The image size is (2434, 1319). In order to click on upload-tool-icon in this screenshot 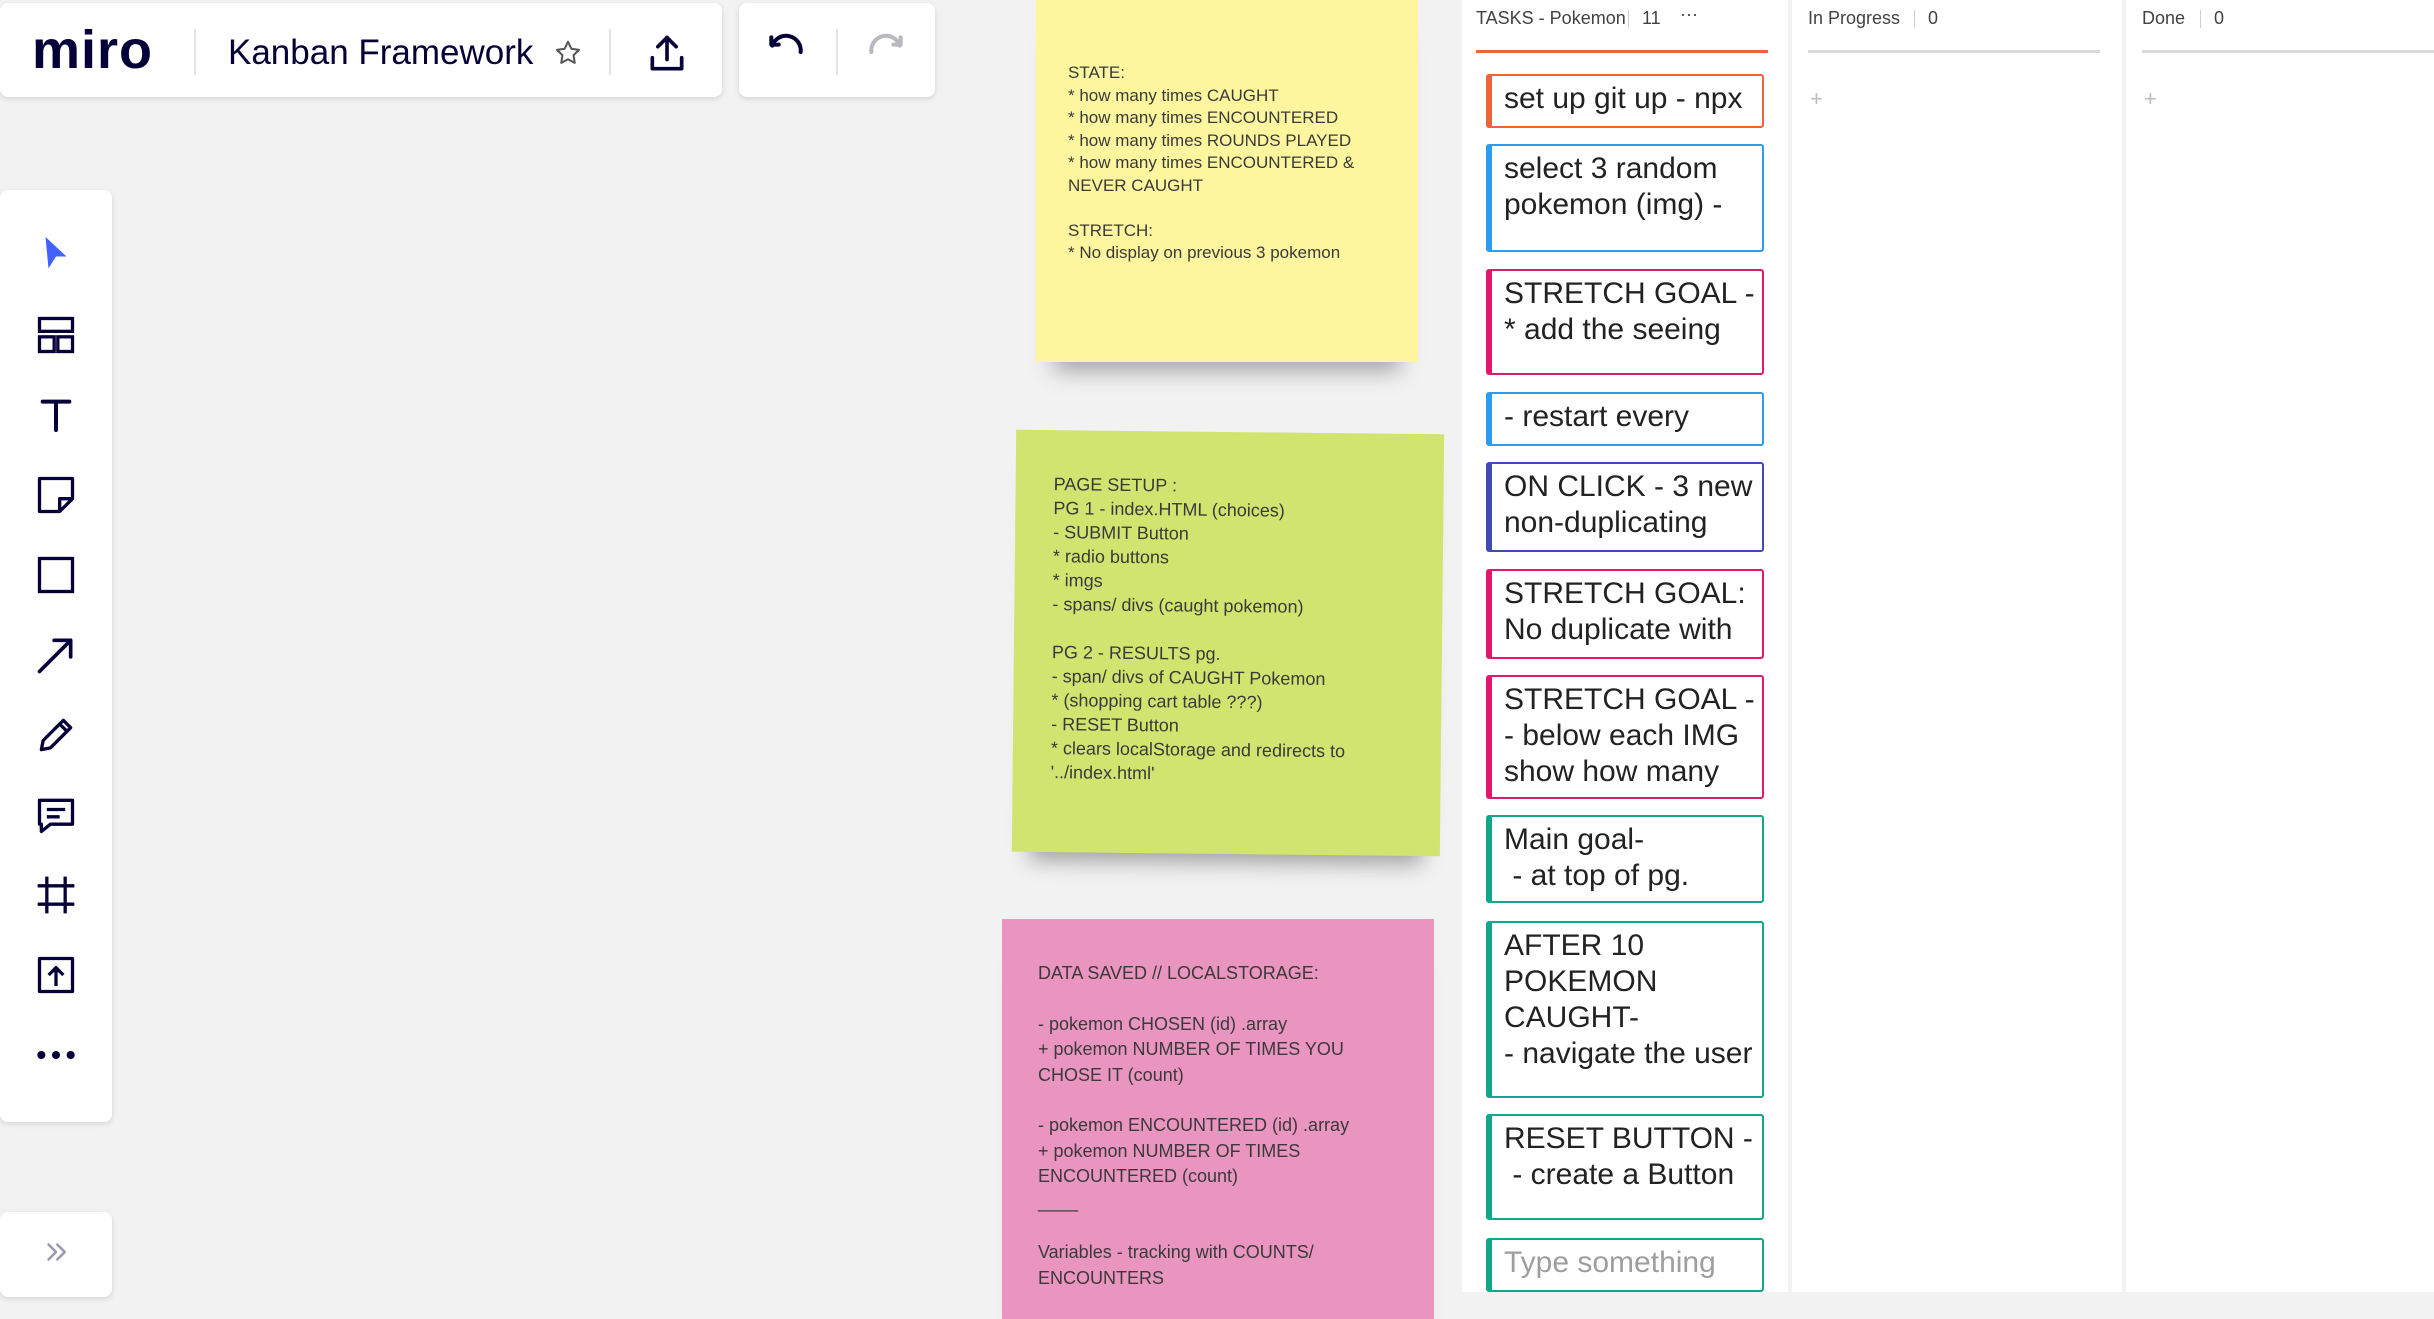, I will do `click(56, 975)`.